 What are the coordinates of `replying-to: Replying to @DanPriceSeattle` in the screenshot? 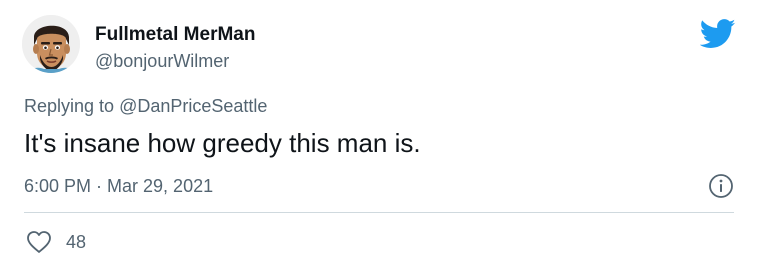 It's located at (145, 106).